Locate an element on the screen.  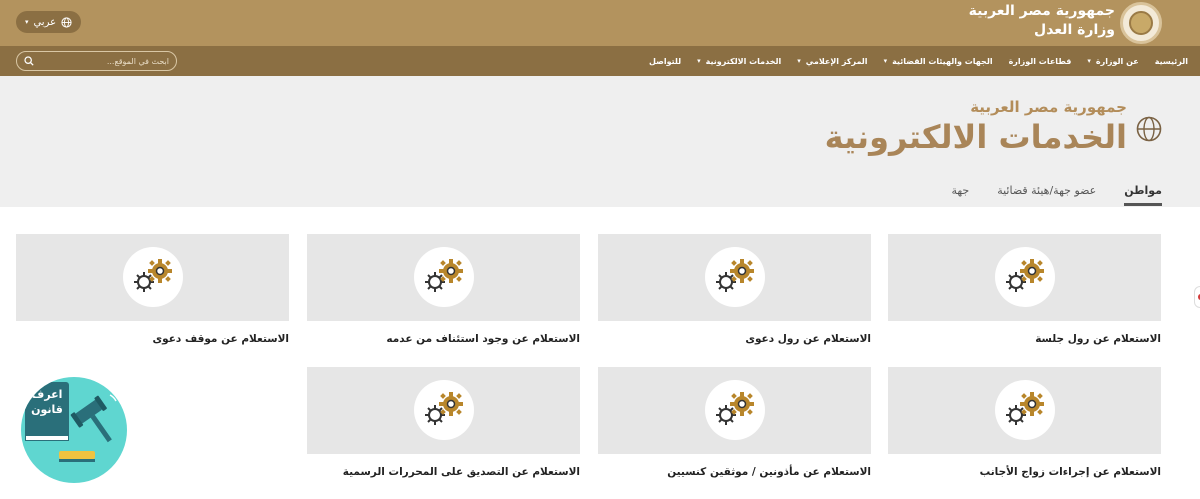
tab-2: جهة is located at coordinates (960, 195).